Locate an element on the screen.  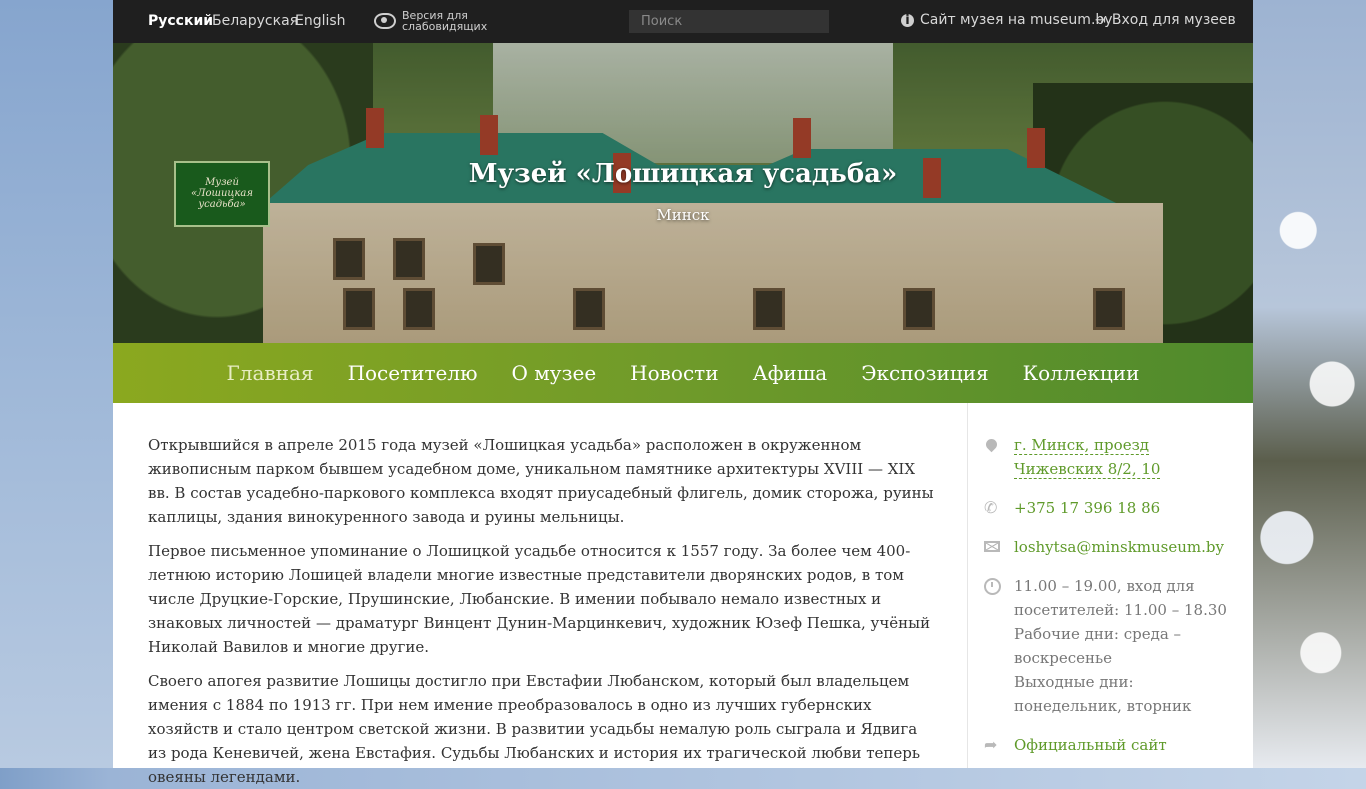
official-site-row: ➦ Официальный сайт is located at coordinates (1110, 745).